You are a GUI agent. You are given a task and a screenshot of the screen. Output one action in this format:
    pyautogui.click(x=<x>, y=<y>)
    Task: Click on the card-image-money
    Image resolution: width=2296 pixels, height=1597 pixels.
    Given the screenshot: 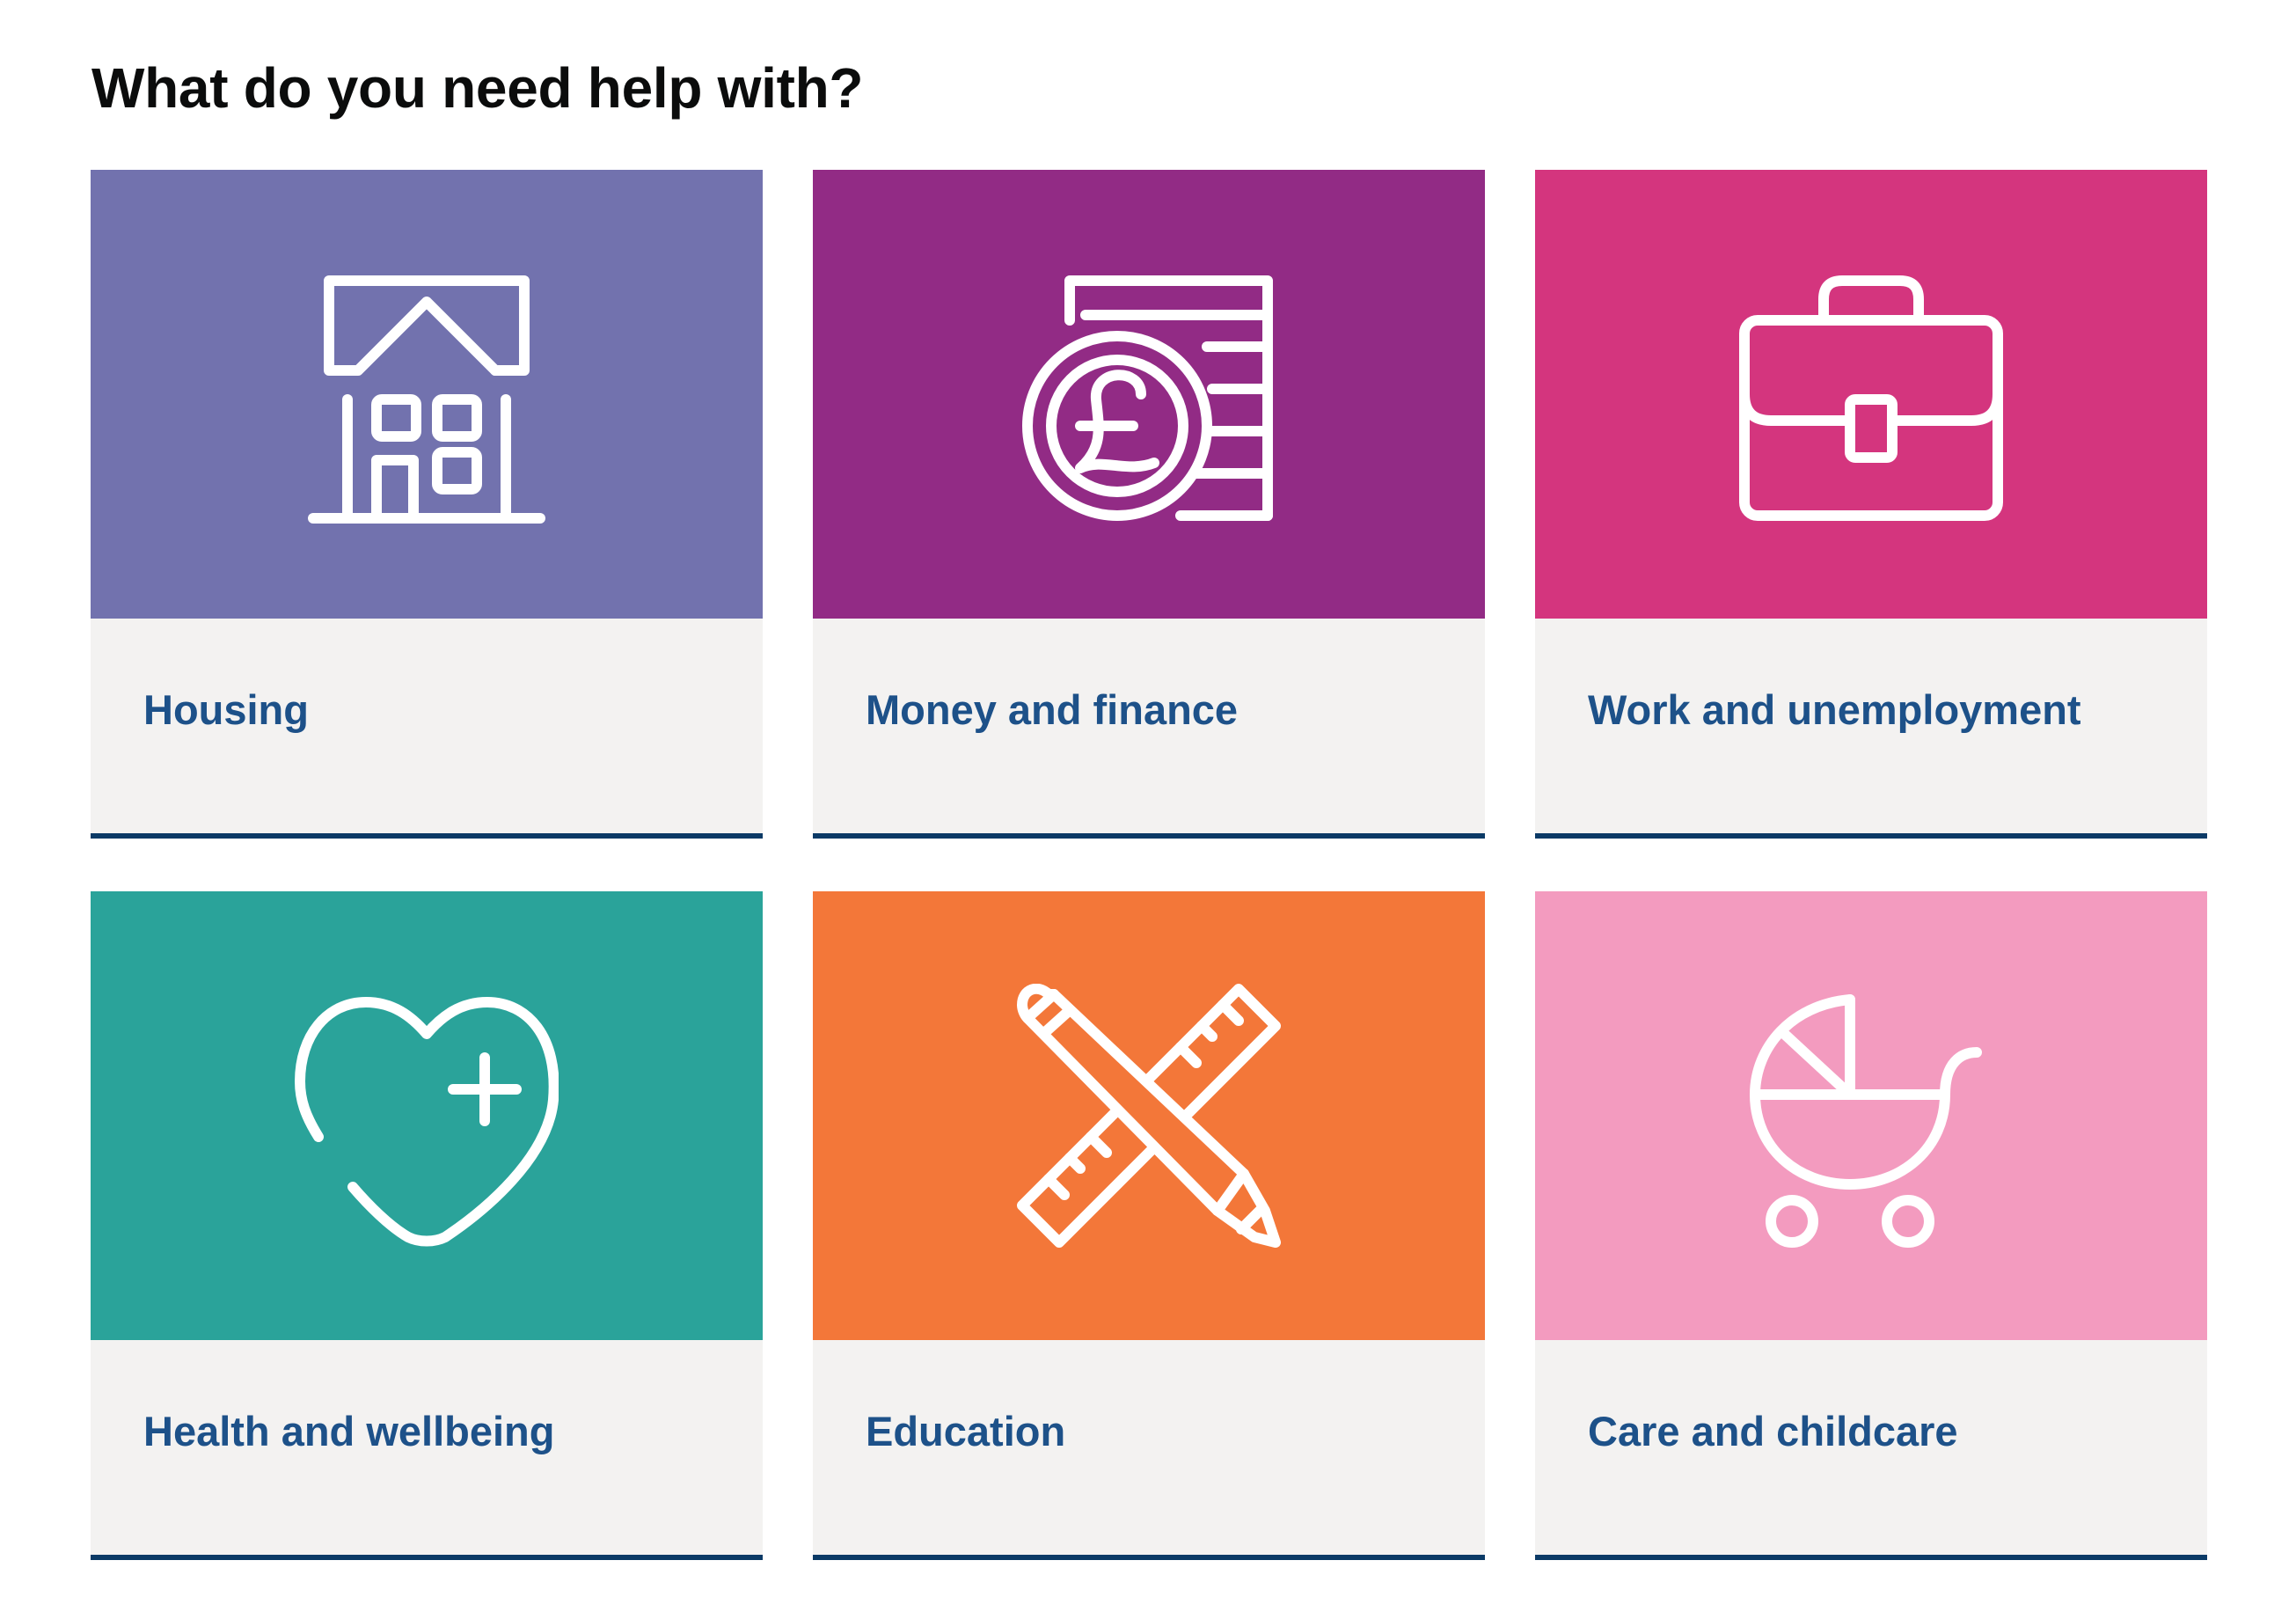 What is the action you would take?
    pyautogui.click(x=1149, y=394)
    